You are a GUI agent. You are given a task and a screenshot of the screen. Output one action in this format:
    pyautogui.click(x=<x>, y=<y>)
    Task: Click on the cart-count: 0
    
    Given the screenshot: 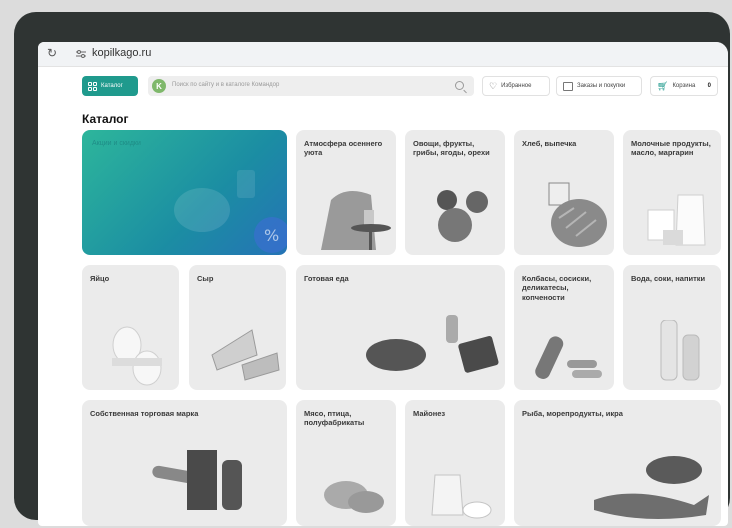 What is the action you would take?
    pyautogui.click(x=709, y=86)
    